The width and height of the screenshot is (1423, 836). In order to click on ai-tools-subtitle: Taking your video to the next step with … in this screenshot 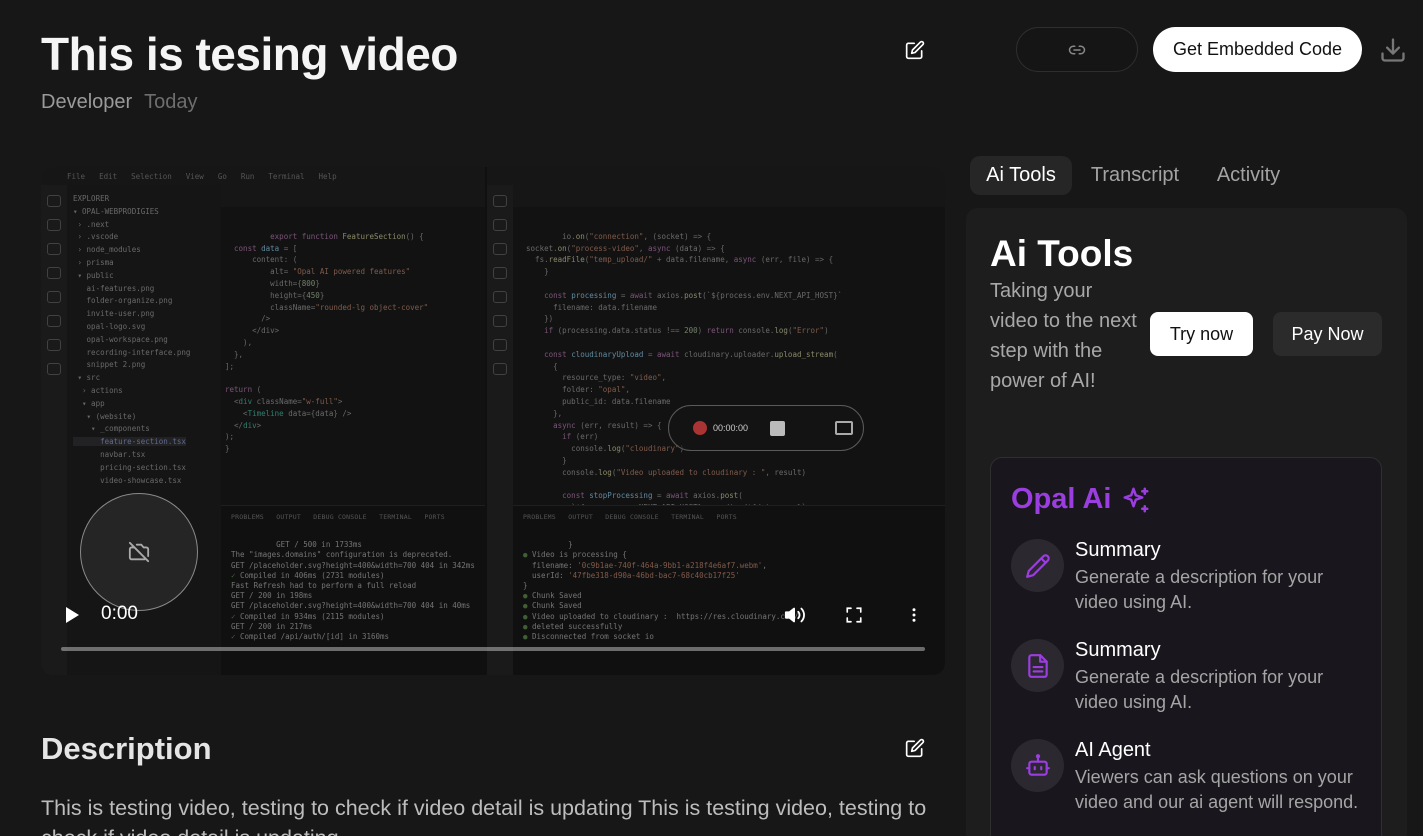, I will do `click(1063, 336)`.